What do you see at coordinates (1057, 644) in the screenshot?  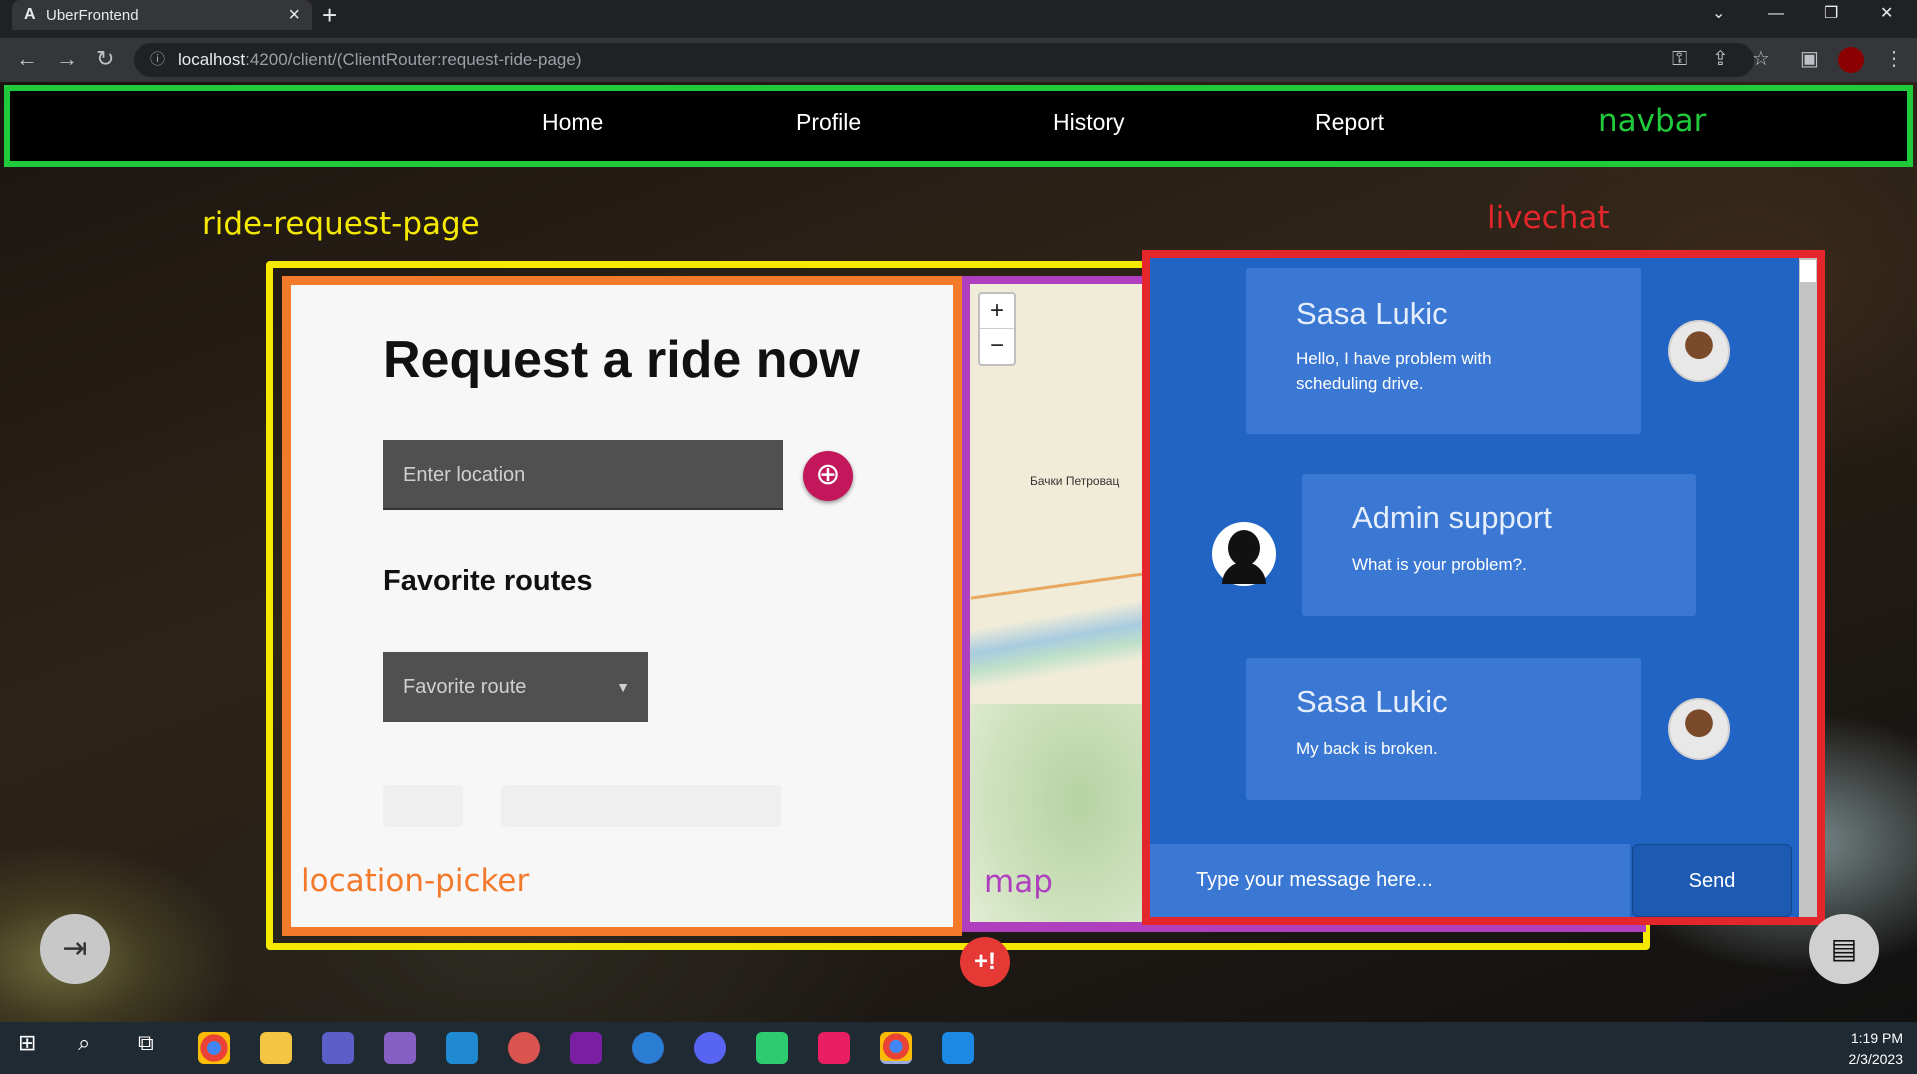 I see `map-river` at bounding box center [1057, 644].